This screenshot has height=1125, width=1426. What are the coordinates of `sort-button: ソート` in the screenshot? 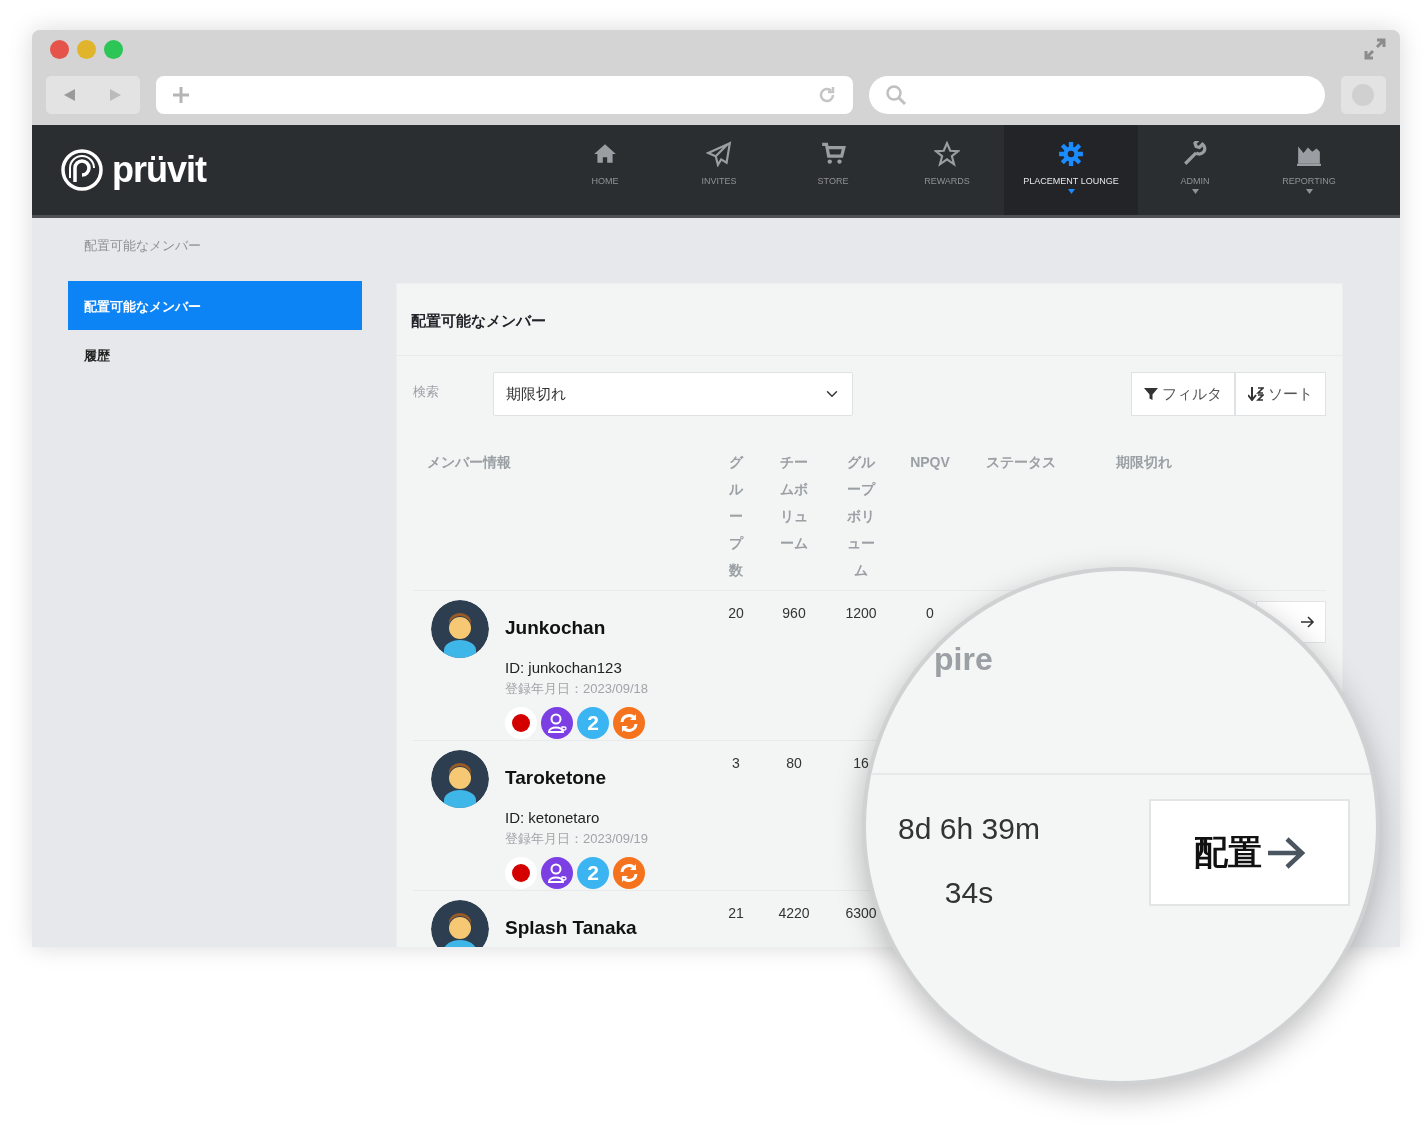 It's located at (1280, 394).